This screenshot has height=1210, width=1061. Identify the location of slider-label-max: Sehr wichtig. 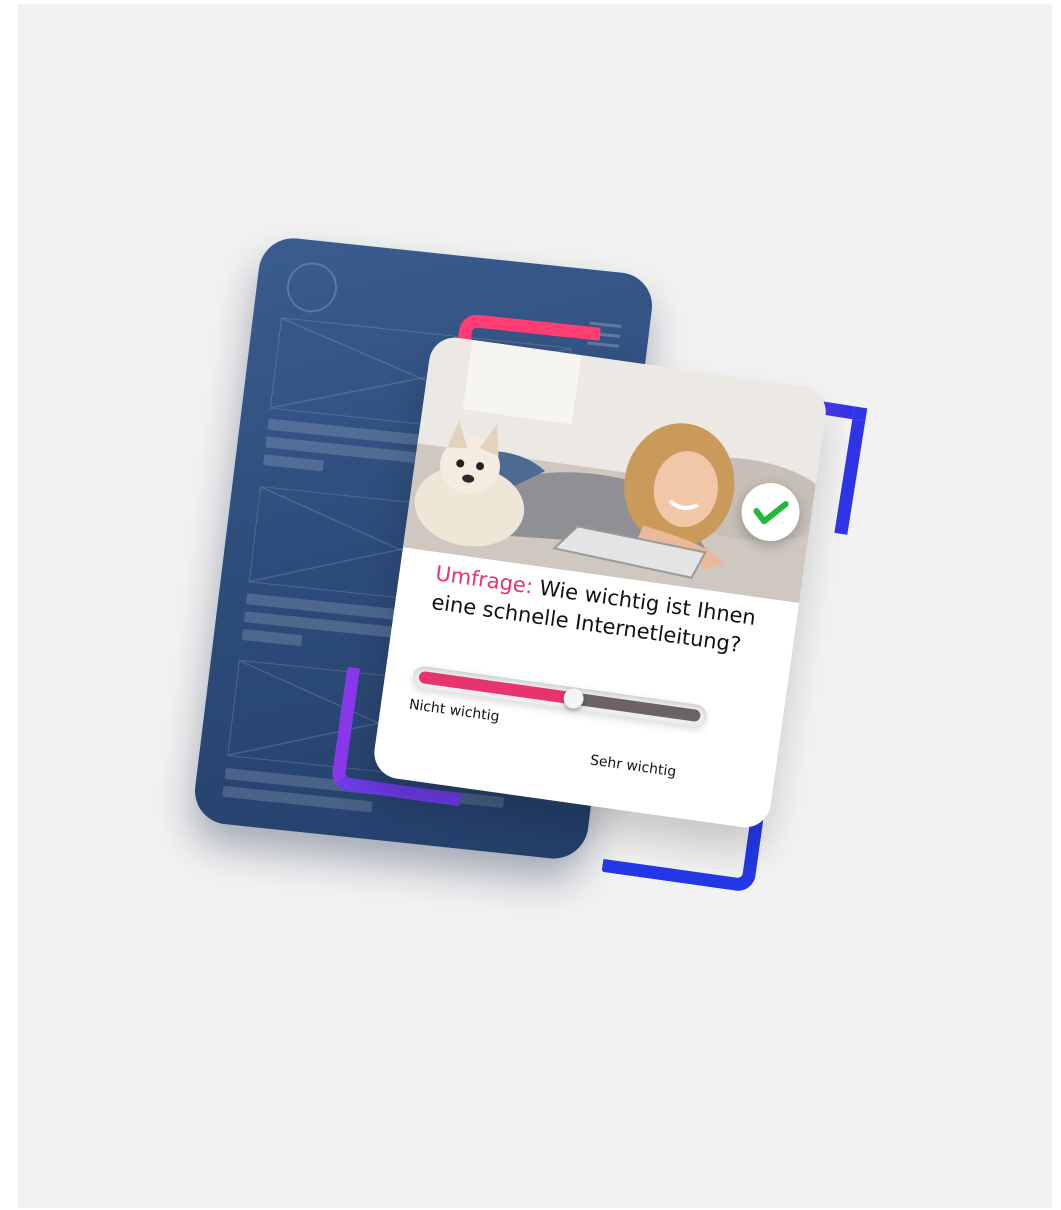
(633, 766).